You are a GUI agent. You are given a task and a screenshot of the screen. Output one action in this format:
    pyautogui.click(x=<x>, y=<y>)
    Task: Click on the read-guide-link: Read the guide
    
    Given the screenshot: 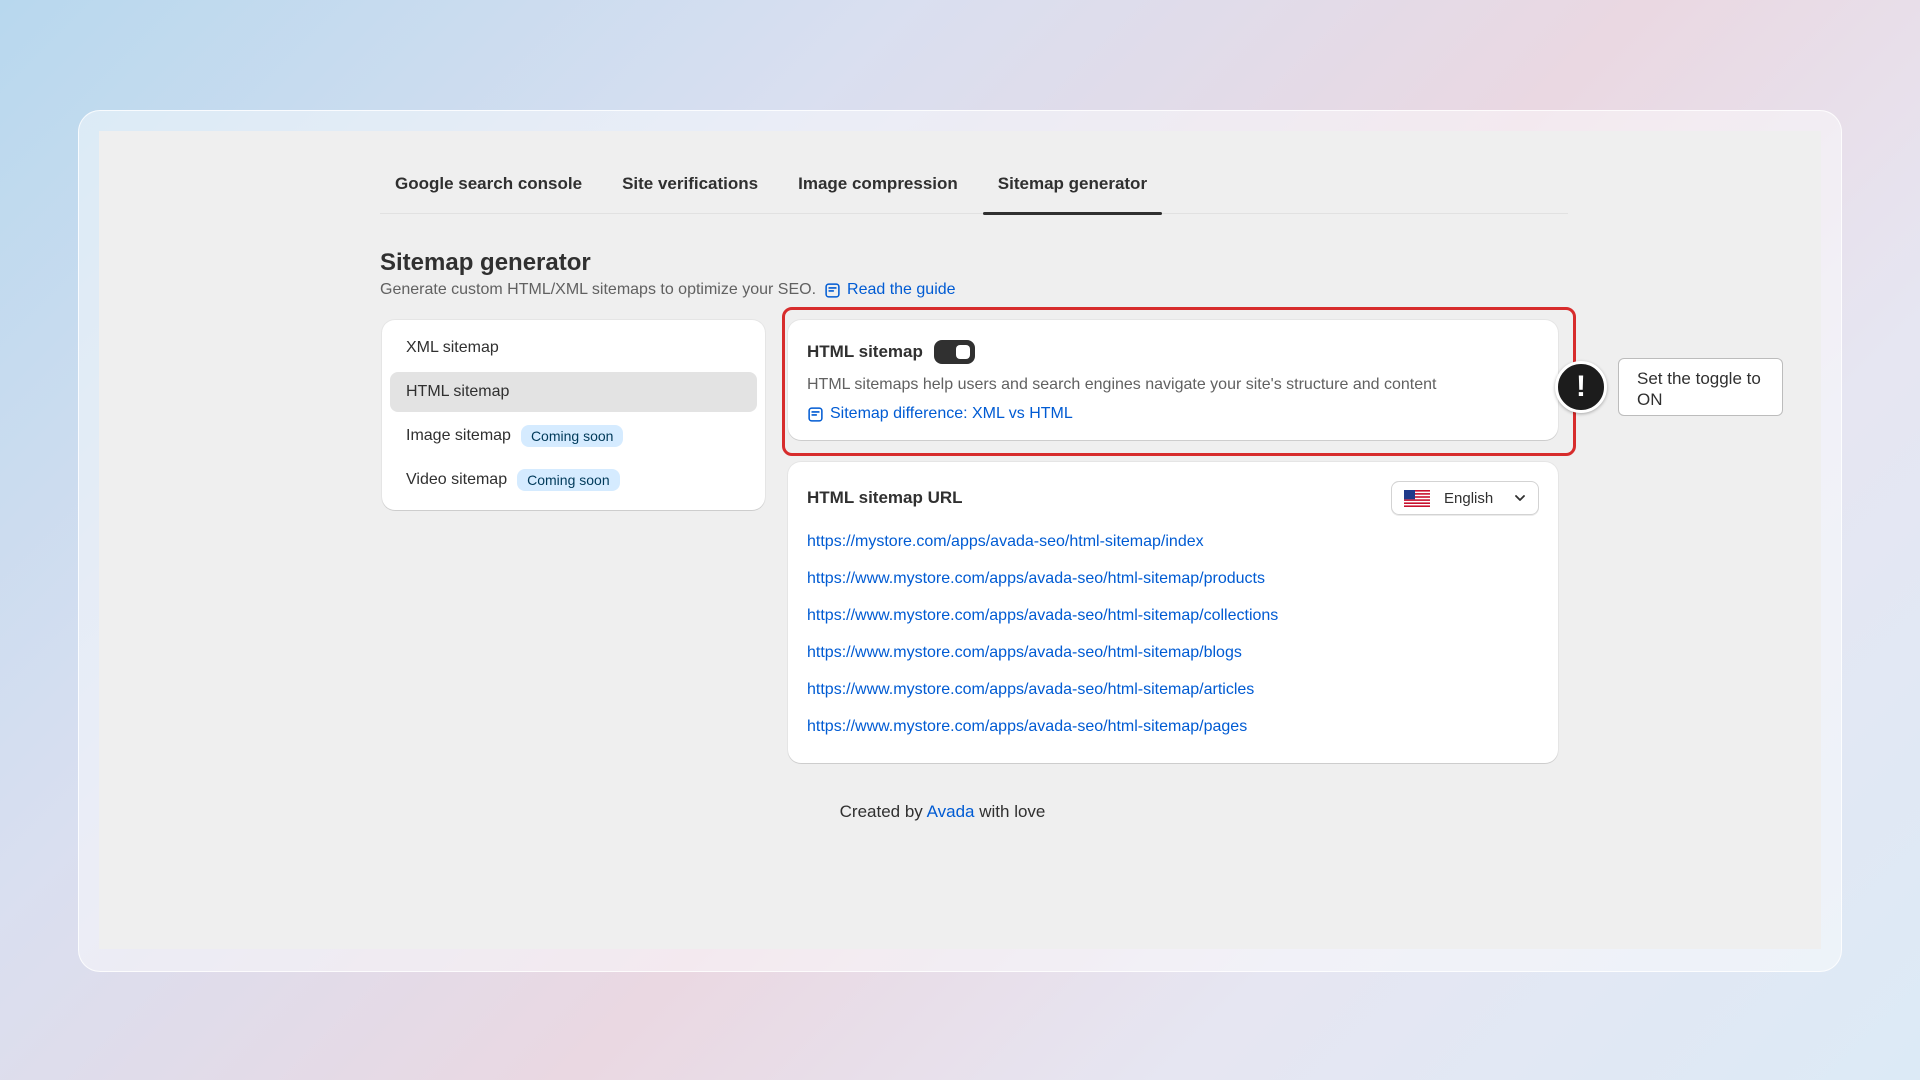 What is the action you would take?
    pyautogui.click(x=890, y=290)
    